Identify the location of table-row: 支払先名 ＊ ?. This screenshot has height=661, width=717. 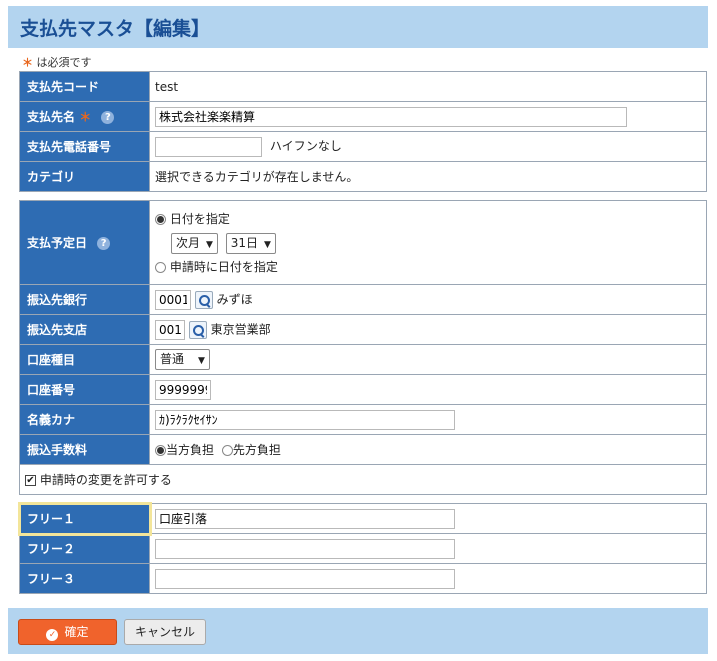
(363, 116).